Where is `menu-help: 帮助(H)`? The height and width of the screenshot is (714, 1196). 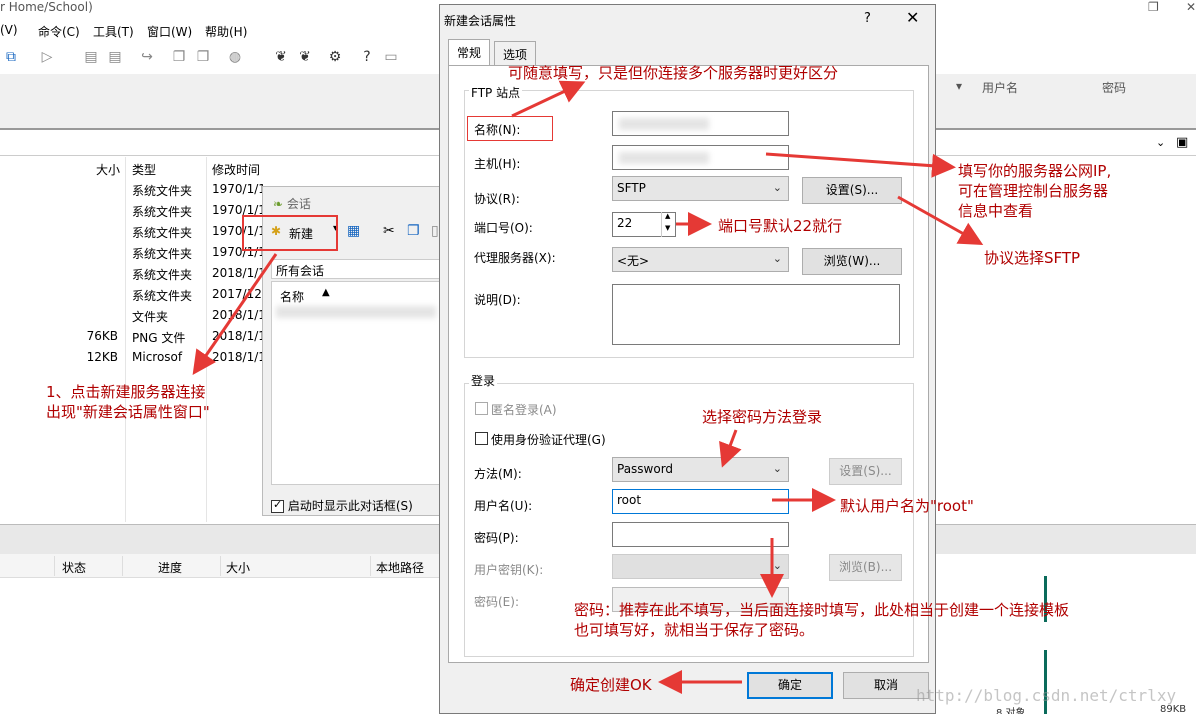 menu-help: 帮助(H) is located at coordinates (226, 31).